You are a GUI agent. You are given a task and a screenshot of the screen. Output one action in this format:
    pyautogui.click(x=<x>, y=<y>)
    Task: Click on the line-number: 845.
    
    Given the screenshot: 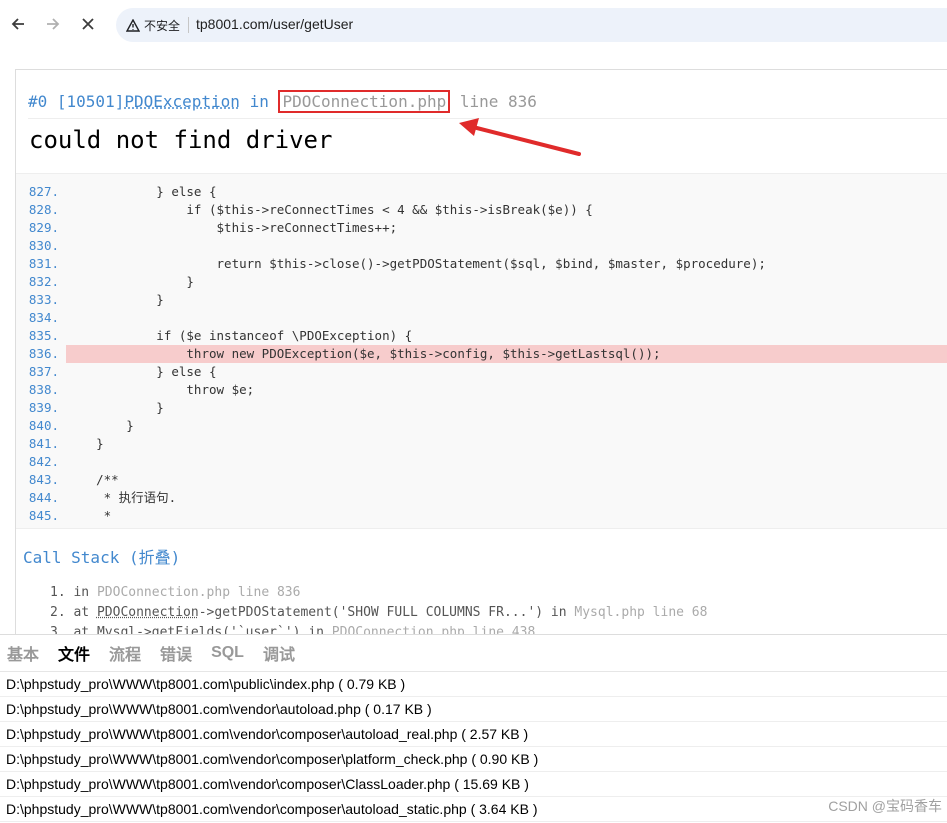 What is the action you would take?
    pyautogui.click(x=37, y=516)
    